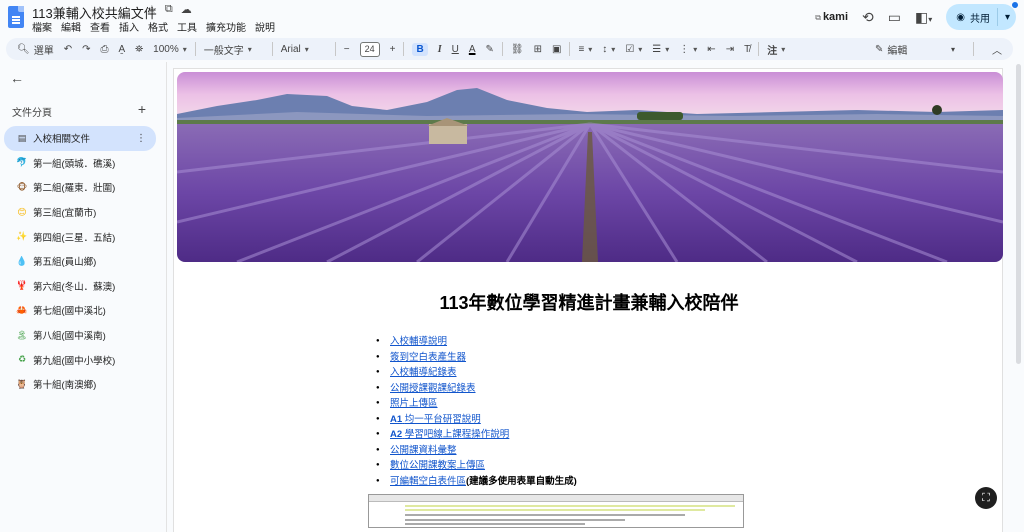 The width and height of the screenshot is (1024, 532). What do you see at coordinates (711, 49) in the screenshot?
I see `decrease-indent-icon: ⇤` at bounding box center [711, 49].